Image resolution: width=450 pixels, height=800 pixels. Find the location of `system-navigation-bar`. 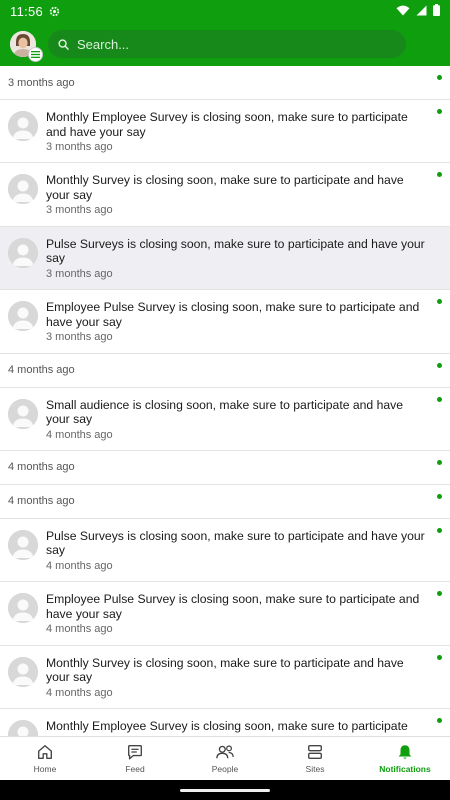

system-navigation-bar is located at coordinates (225, 790).